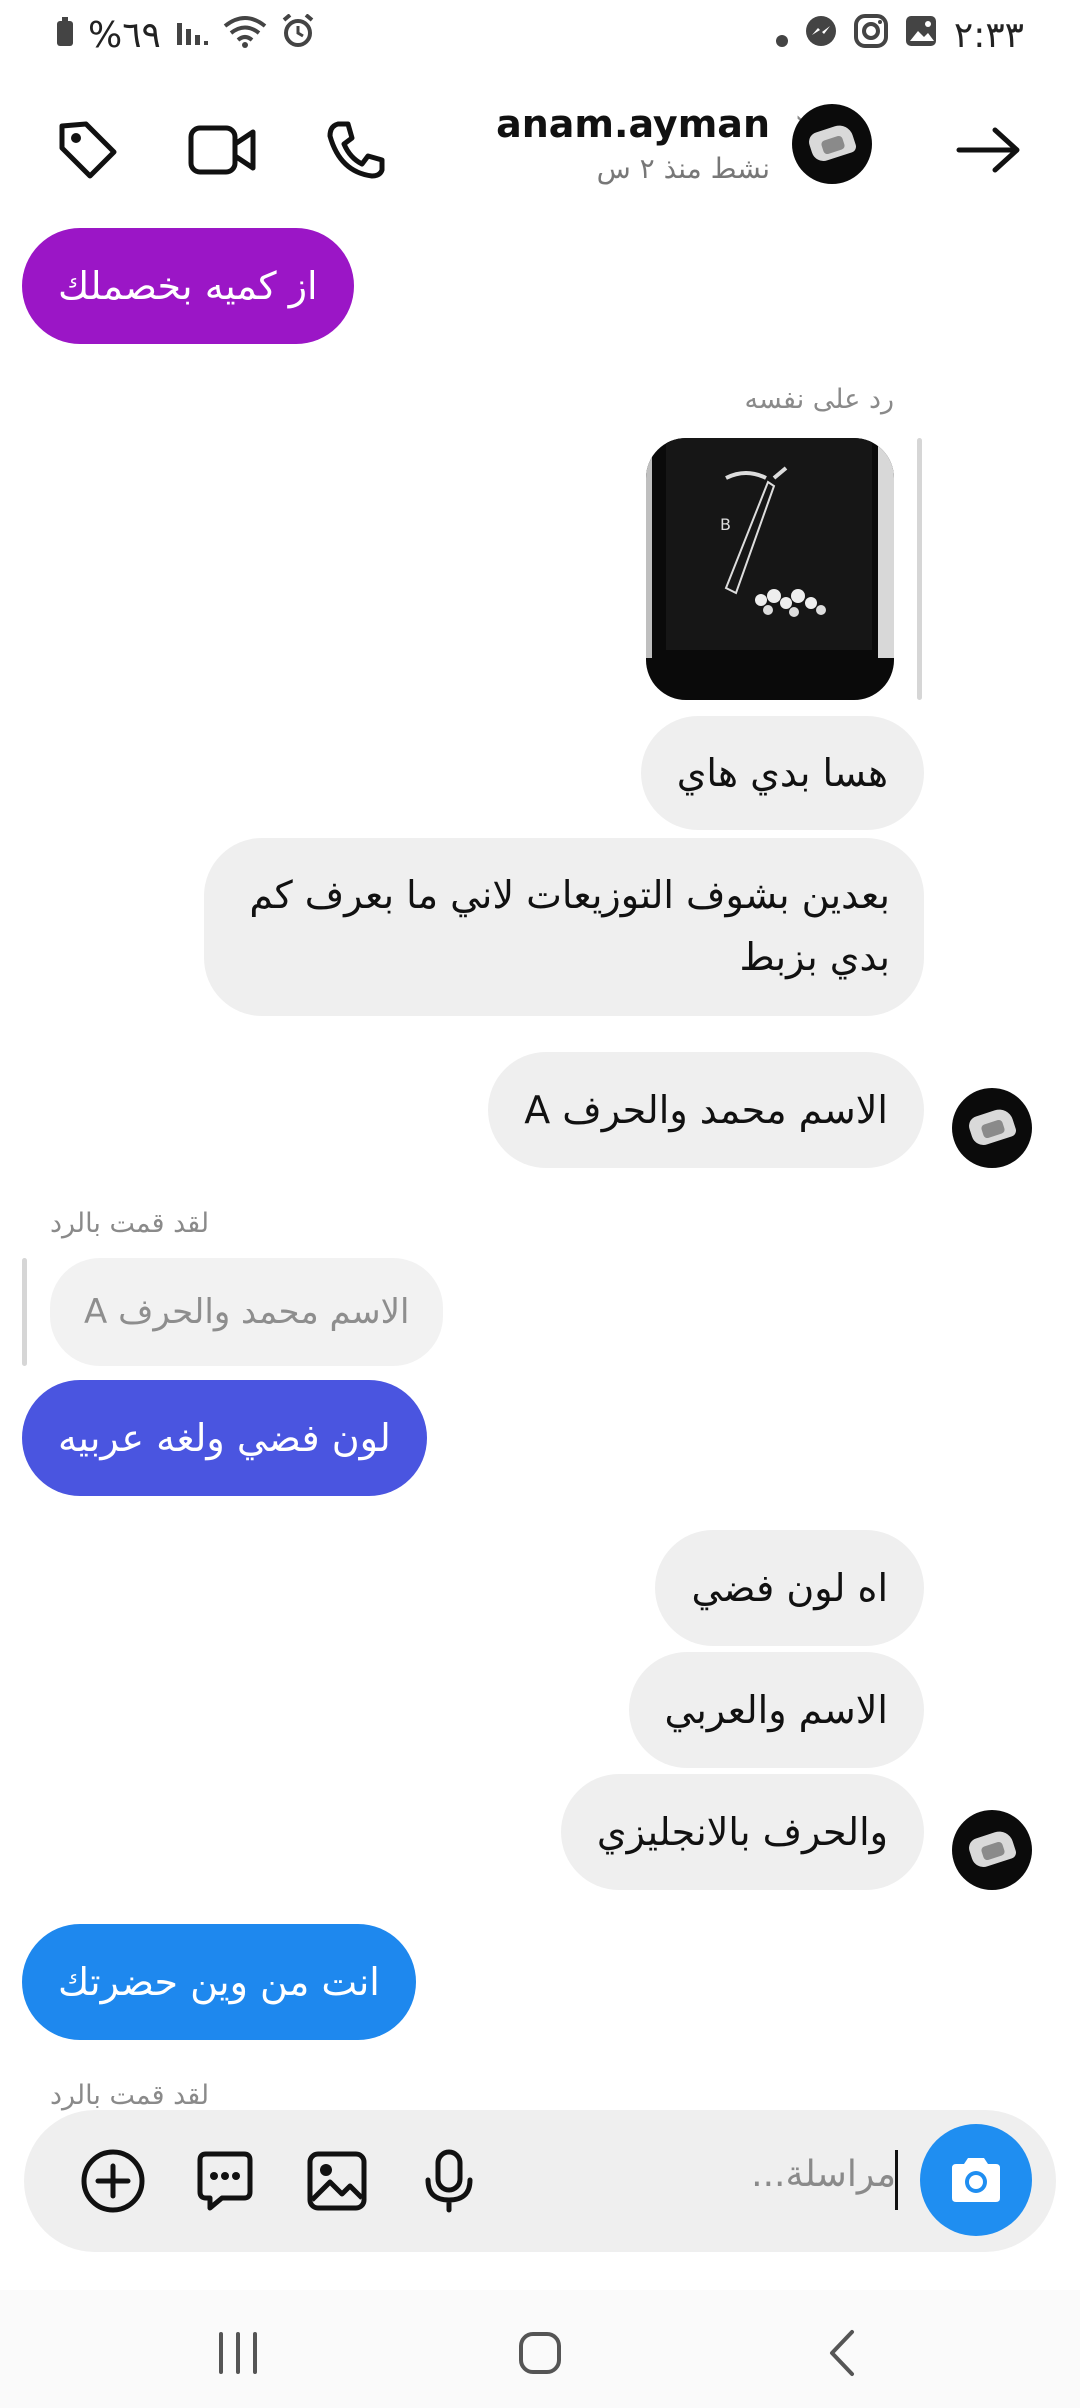 The height and width of the screenshot is (2408, 1080). I want to click on message-sent: لون فضي ولغه عربيه, so click(224, 1438).